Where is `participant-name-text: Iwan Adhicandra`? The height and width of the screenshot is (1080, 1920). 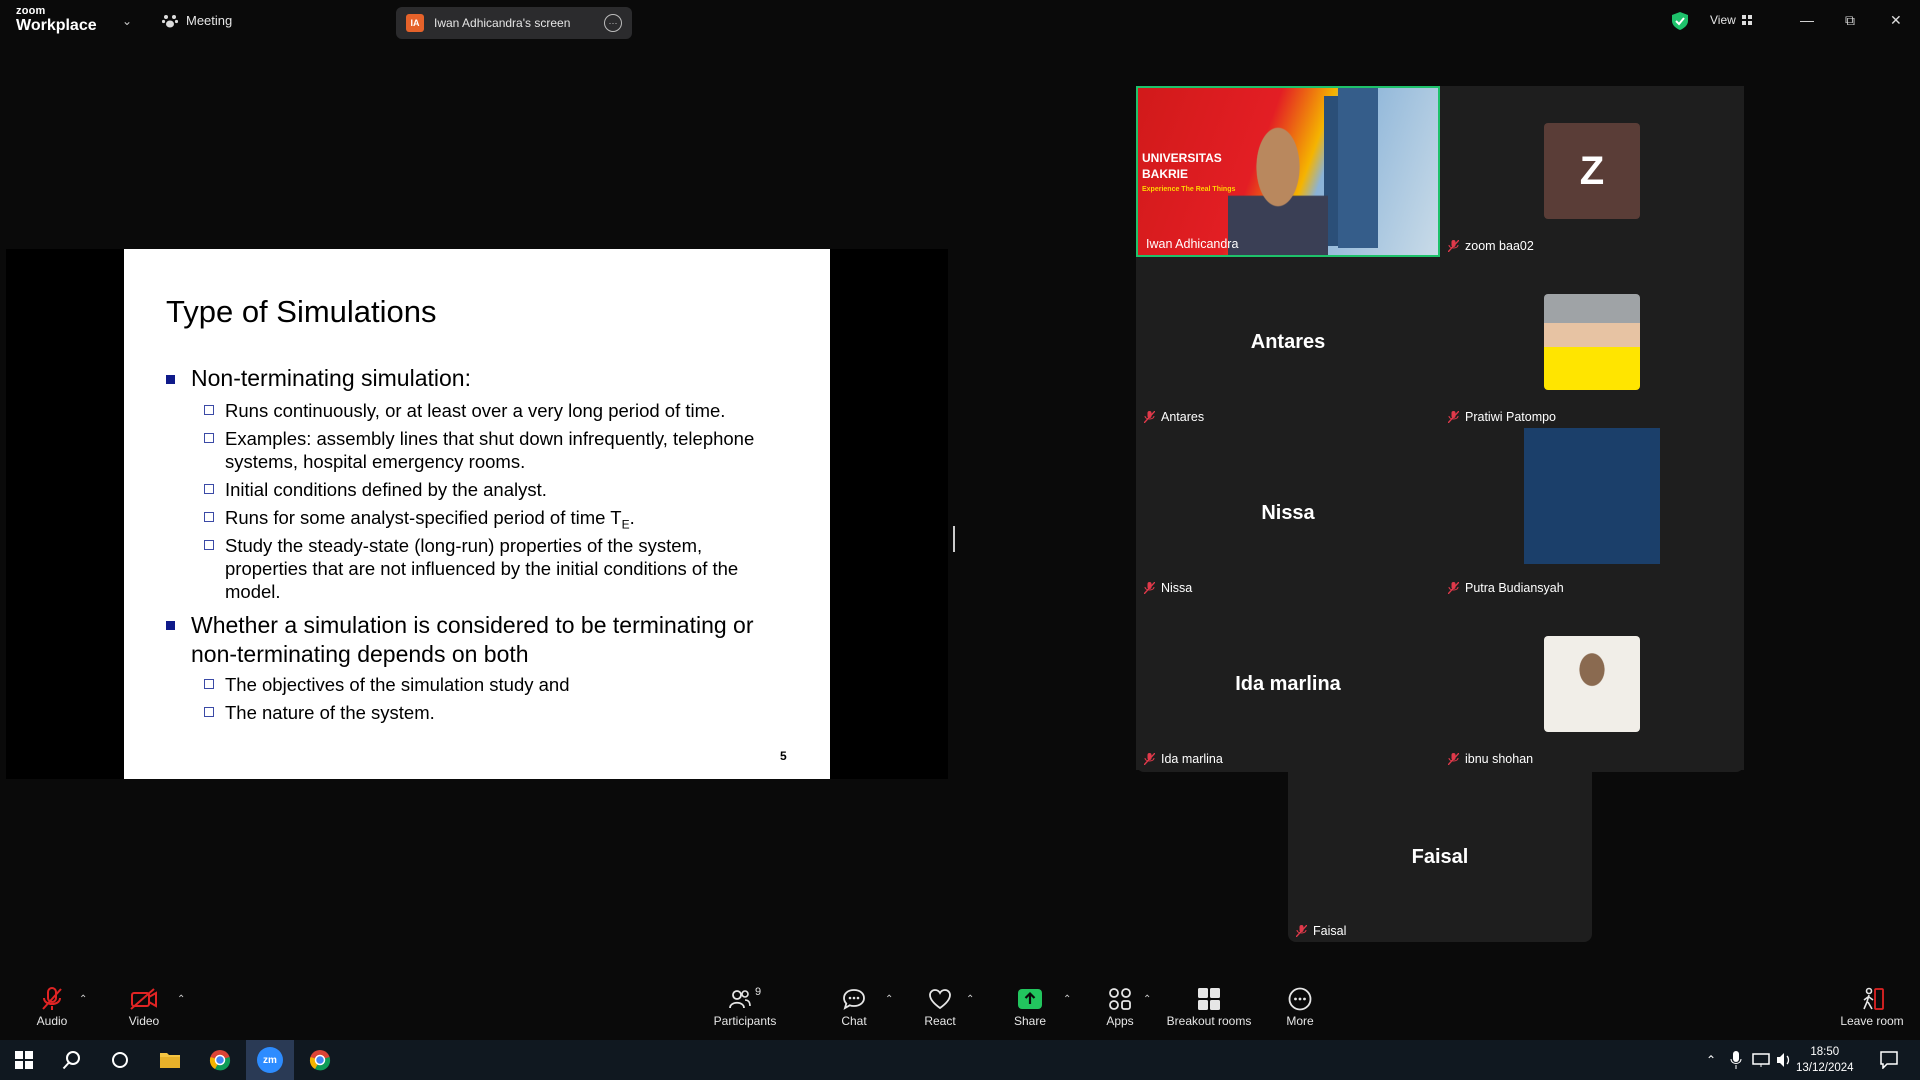
participant-name-text: Iwan Adhicandra is located at coordinates (1192, 244).